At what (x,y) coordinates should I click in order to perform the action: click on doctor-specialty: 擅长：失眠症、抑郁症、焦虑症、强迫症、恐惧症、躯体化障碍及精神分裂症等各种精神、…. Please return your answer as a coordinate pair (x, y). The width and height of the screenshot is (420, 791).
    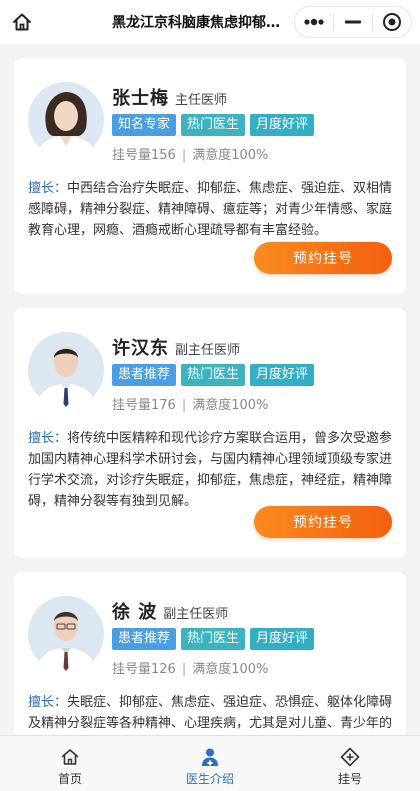
    Looking at the image, I should click on (212, 713).